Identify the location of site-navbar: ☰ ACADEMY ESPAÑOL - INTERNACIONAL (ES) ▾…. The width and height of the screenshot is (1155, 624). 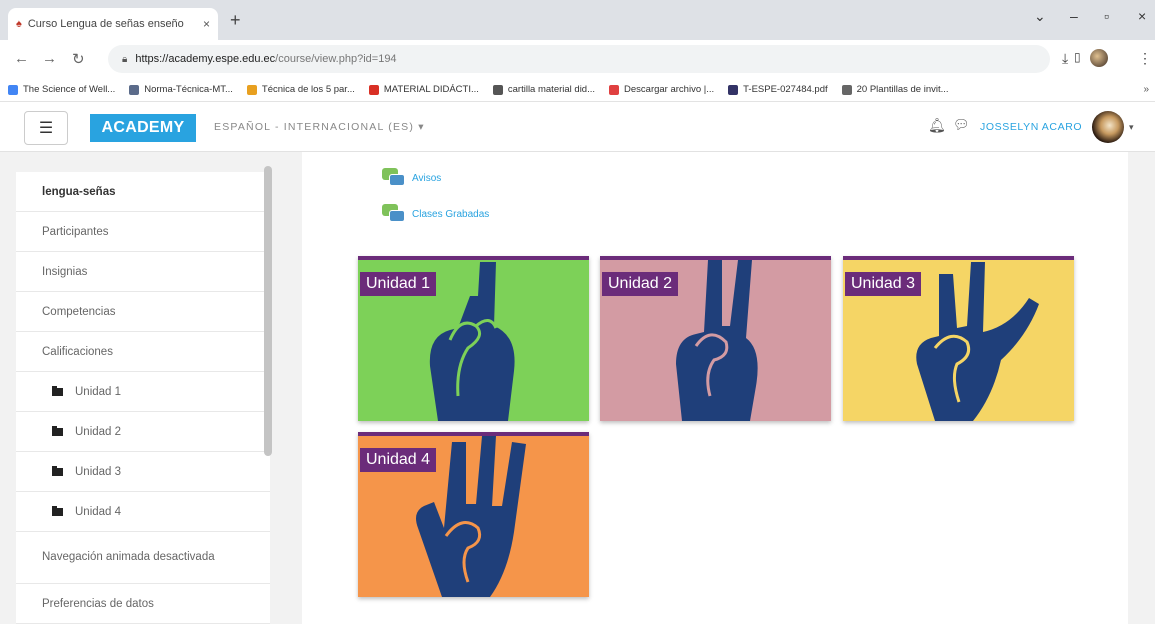
(577, 127).